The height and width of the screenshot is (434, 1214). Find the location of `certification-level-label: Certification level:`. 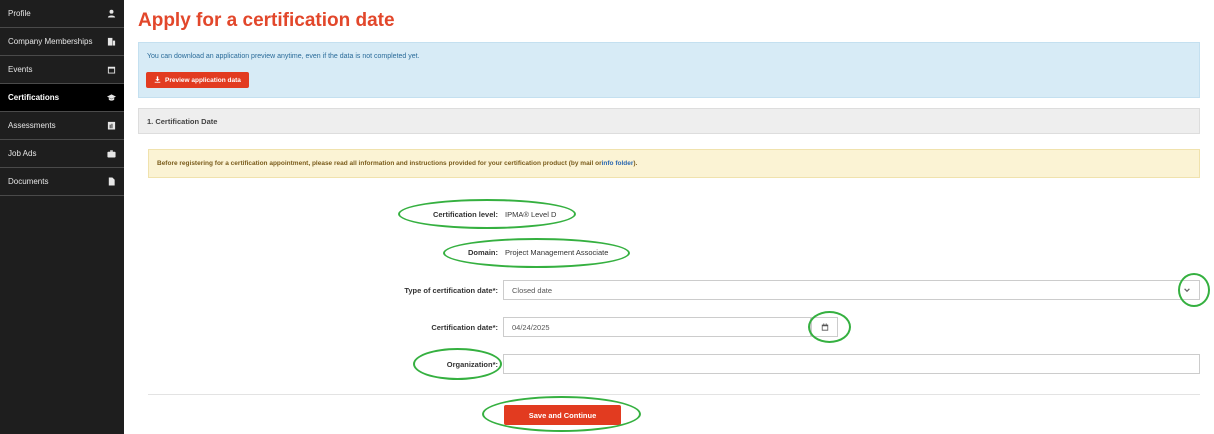

certification-level-label: Certification level: is located at coordinates (465, 214).